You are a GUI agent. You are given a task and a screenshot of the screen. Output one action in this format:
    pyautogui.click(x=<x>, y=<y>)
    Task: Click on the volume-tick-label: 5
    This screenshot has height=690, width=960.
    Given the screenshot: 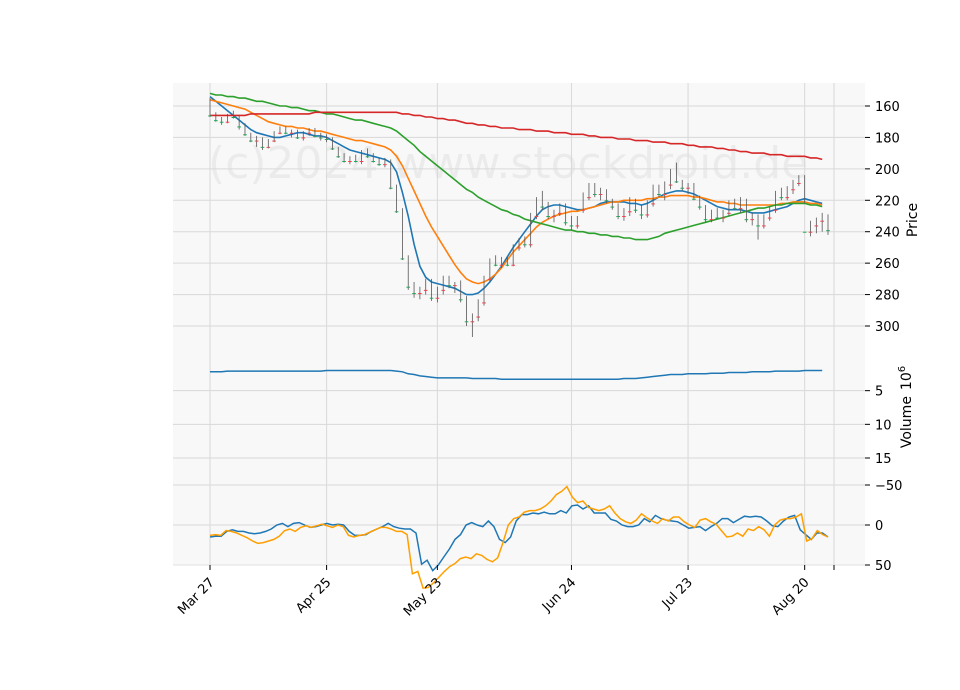 What is the action you would take?
    pyautogui.click(x=879, y=392)
    